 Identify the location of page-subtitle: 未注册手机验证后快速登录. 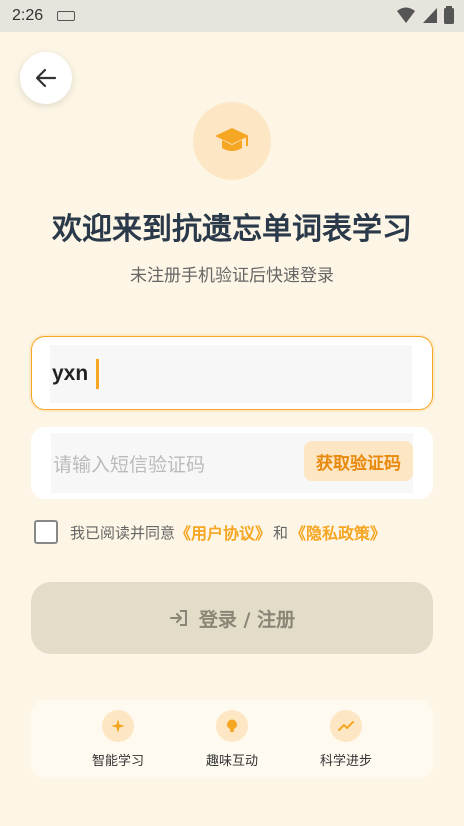
(232, 276).